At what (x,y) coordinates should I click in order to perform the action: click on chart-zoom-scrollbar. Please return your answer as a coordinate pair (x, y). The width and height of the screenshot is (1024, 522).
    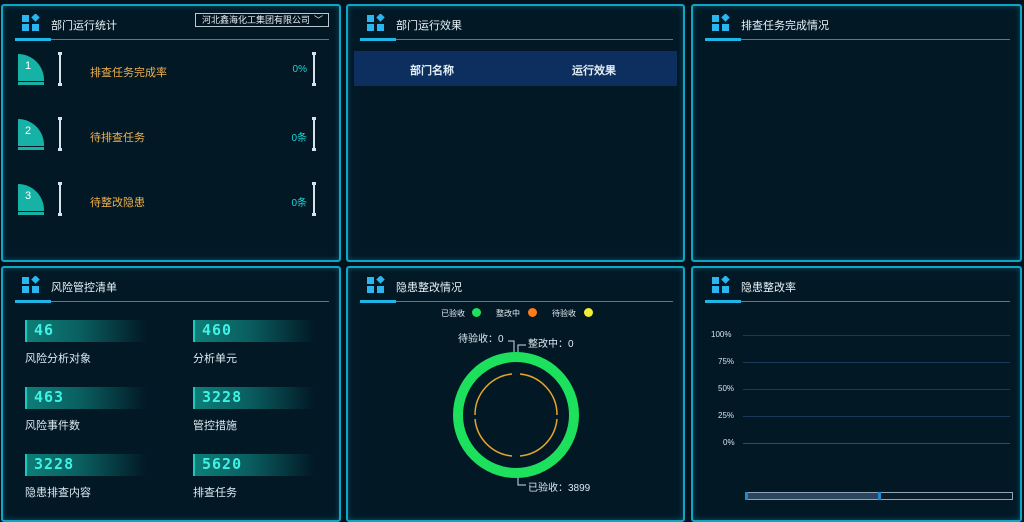
    Looking at the image, I should click on (879, 496).